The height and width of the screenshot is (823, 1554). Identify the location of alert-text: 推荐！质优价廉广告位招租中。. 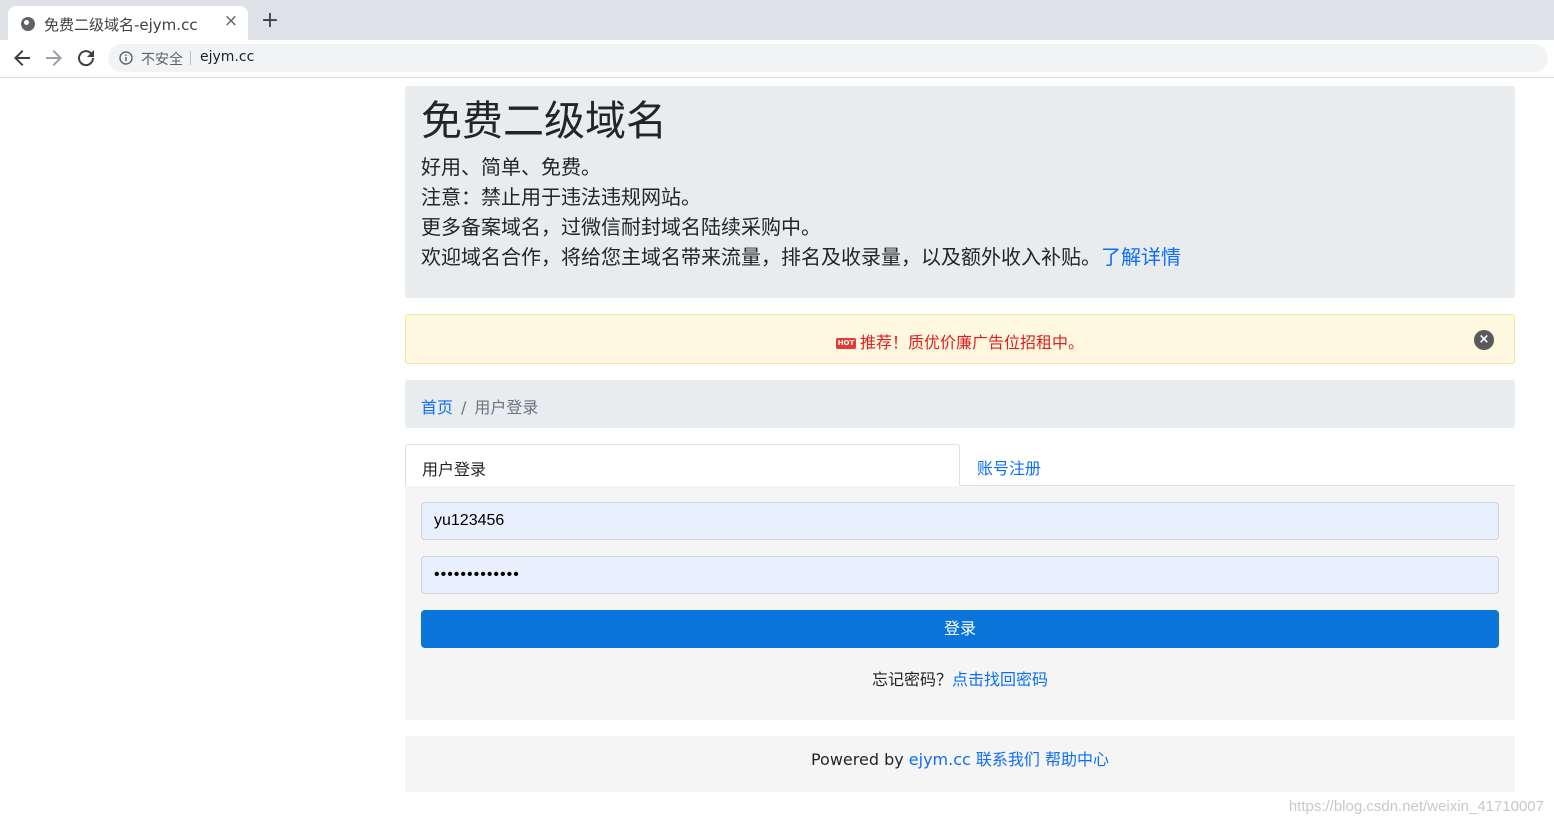
(971, 342).